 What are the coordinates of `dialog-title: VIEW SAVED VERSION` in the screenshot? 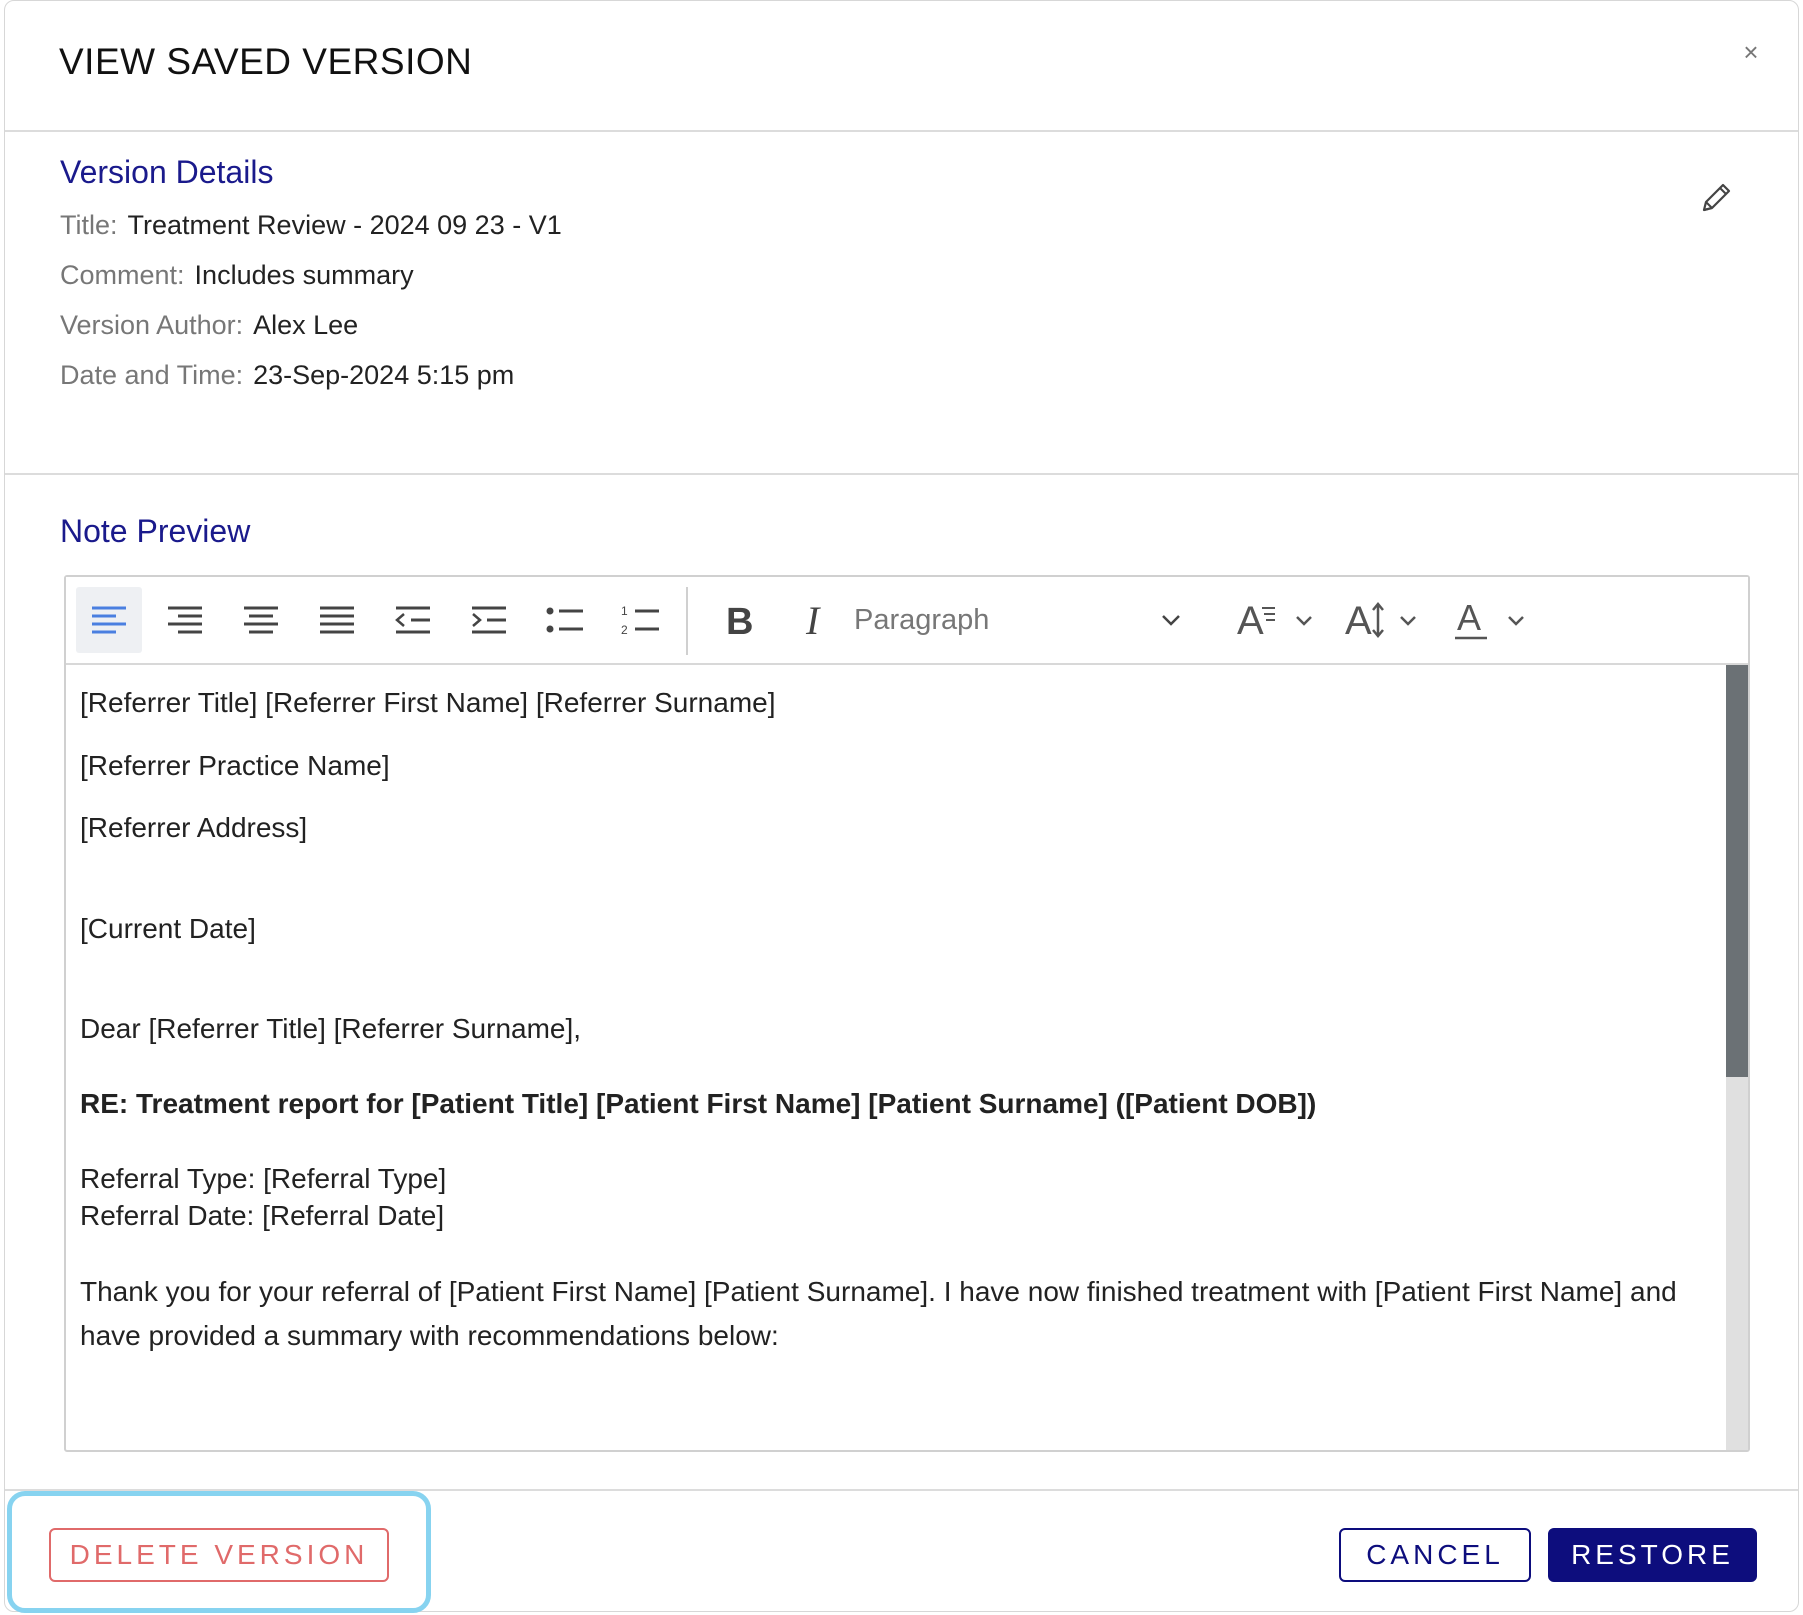 It's located at (266, 61).